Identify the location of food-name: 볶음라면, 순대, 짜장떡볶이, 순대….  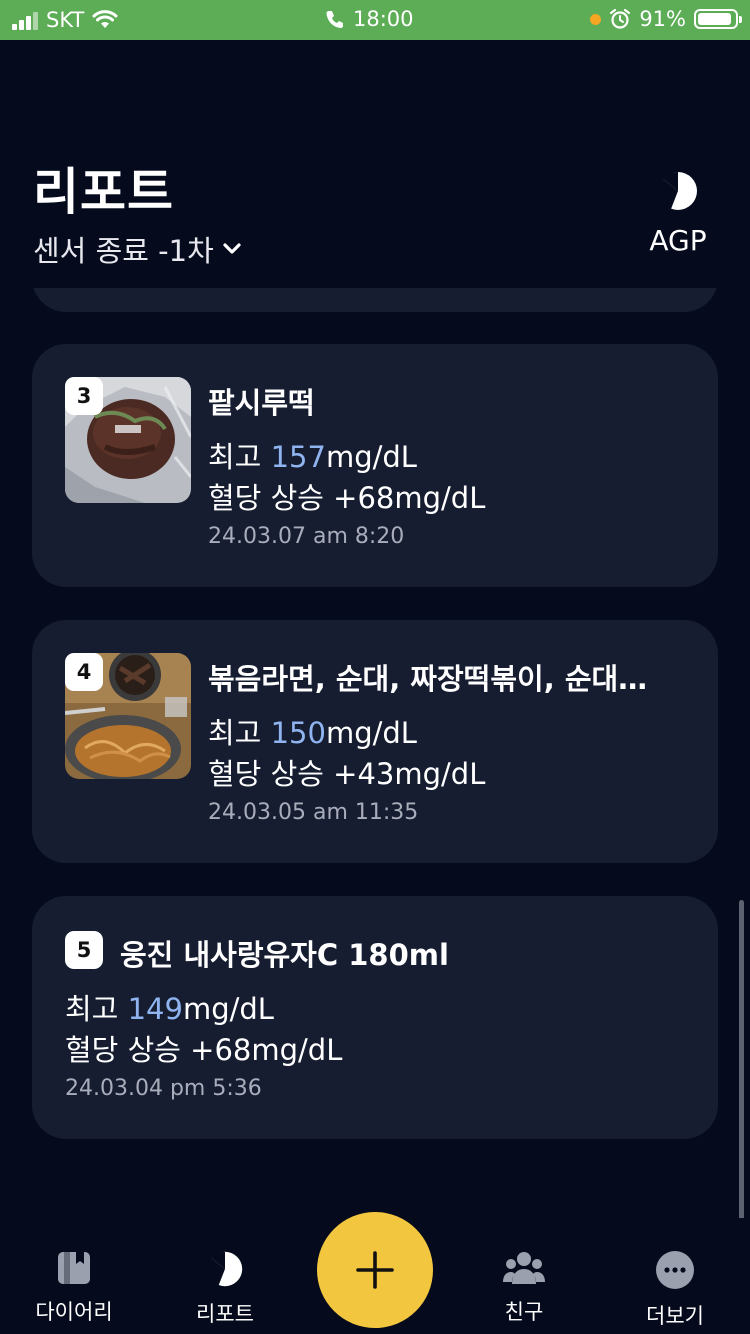
(428, 679).